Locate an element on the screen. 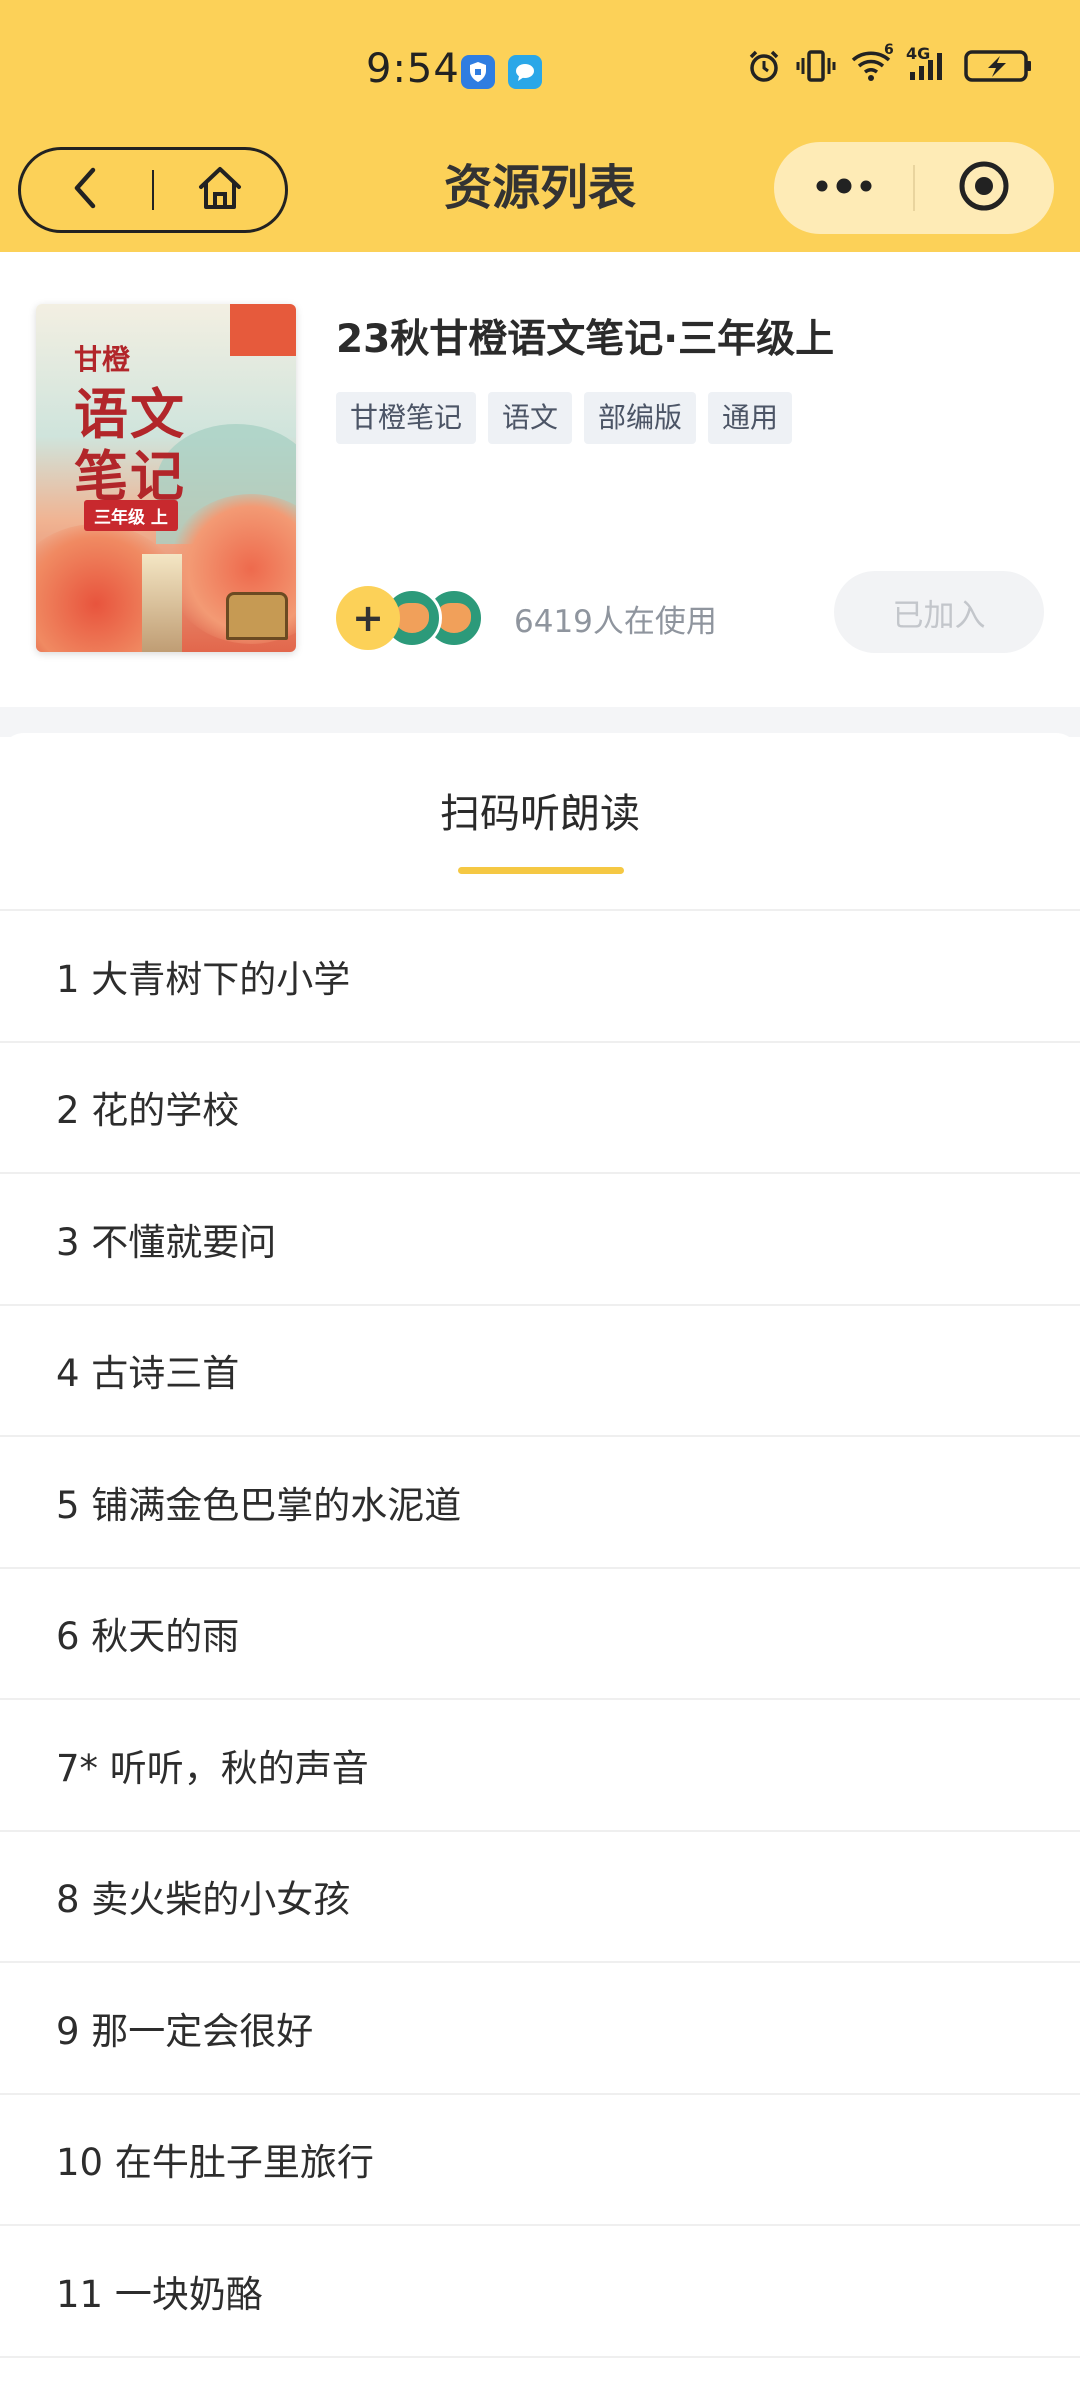  tab-scan-listen: 扫码听朗读 is located at coordinates (540, 810).